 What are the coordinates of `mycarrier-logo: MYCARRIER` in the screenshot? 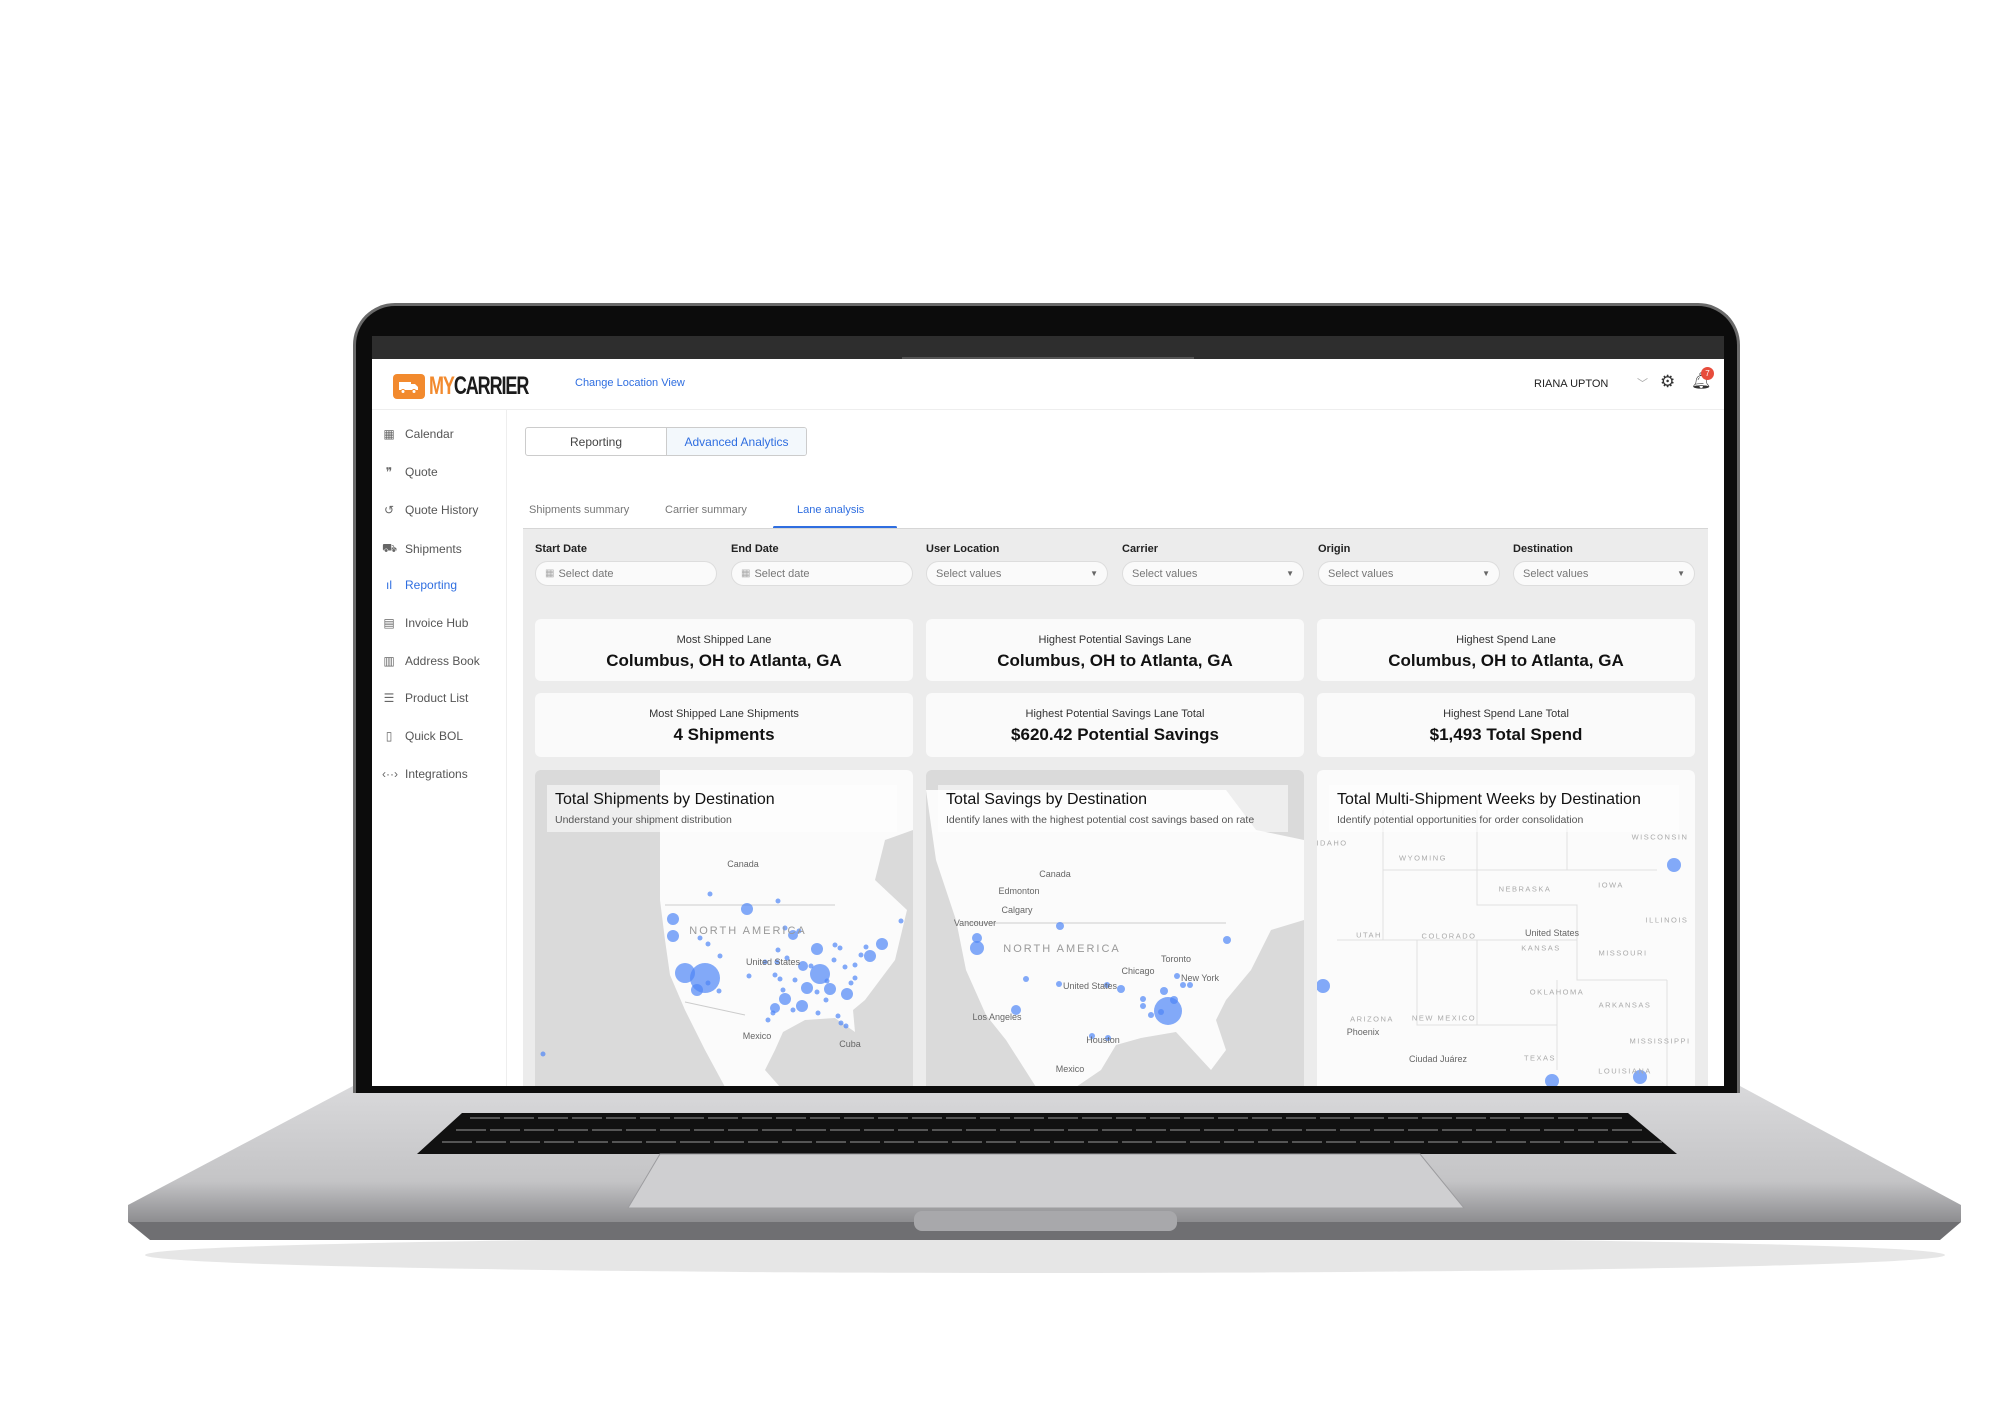 It's located at (480, 386).